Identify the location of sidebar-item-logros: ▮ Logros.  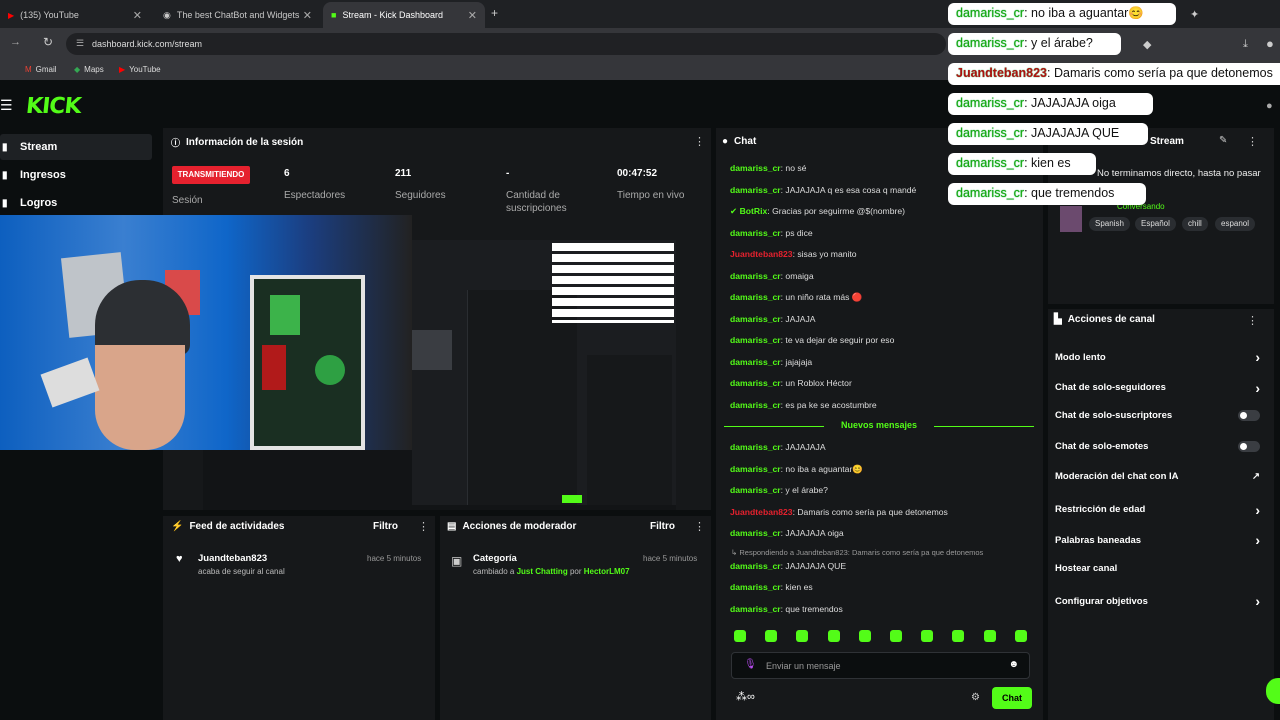
(76, 203).